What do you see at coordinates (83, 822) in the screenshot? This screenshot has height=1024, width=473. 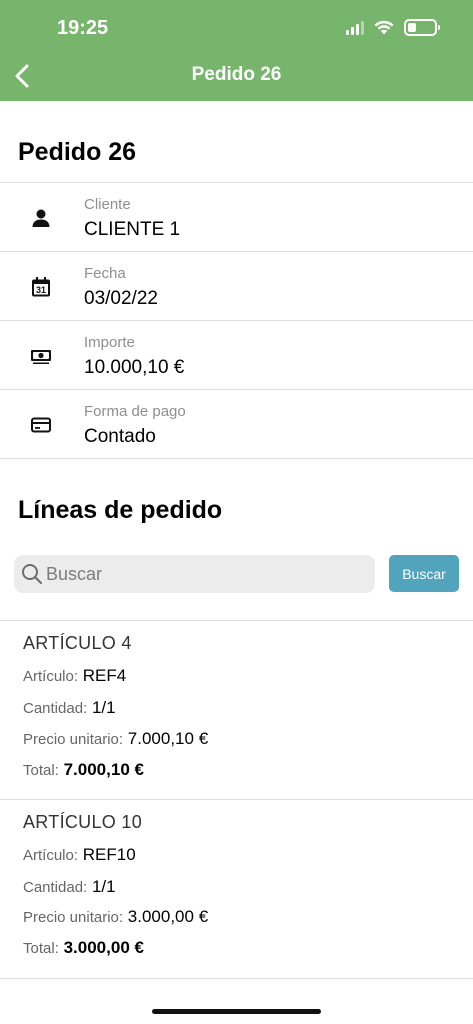 I see `item-name: ARTÍCULO 10` at bounding box center [83, 822].